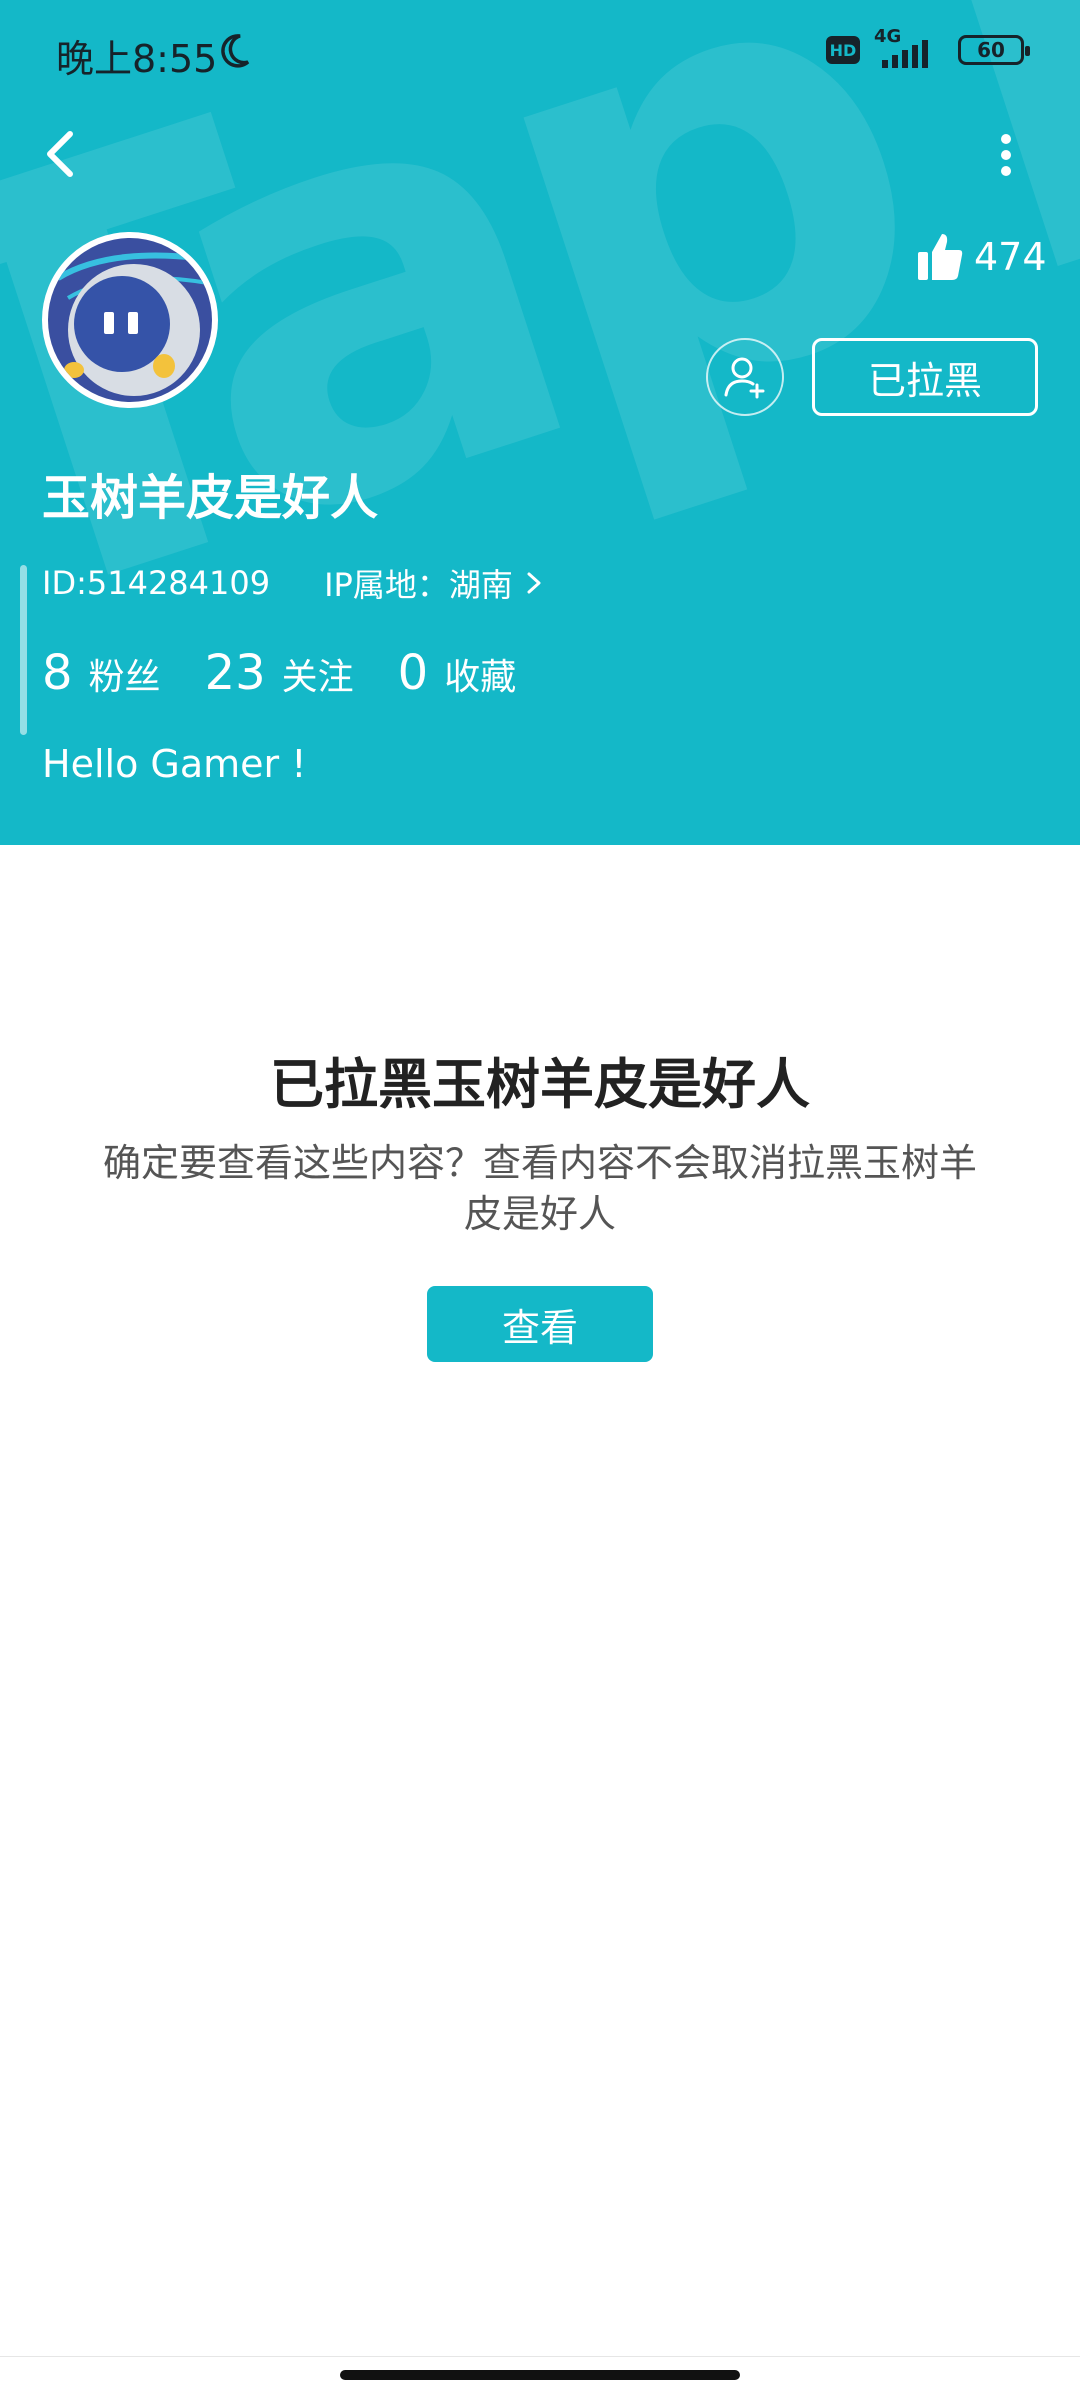 The image size is (1080, 2400). I want to click on following-label: 关注, so click(318, 674).